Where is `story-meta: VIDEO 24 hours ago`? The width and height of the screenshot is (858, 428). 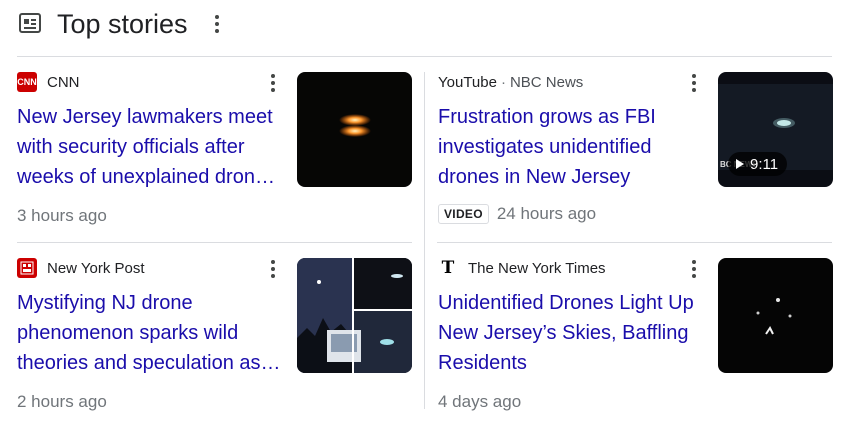
story-meta: VIDEO 24 hours ago is located at coordinates (517, 214).